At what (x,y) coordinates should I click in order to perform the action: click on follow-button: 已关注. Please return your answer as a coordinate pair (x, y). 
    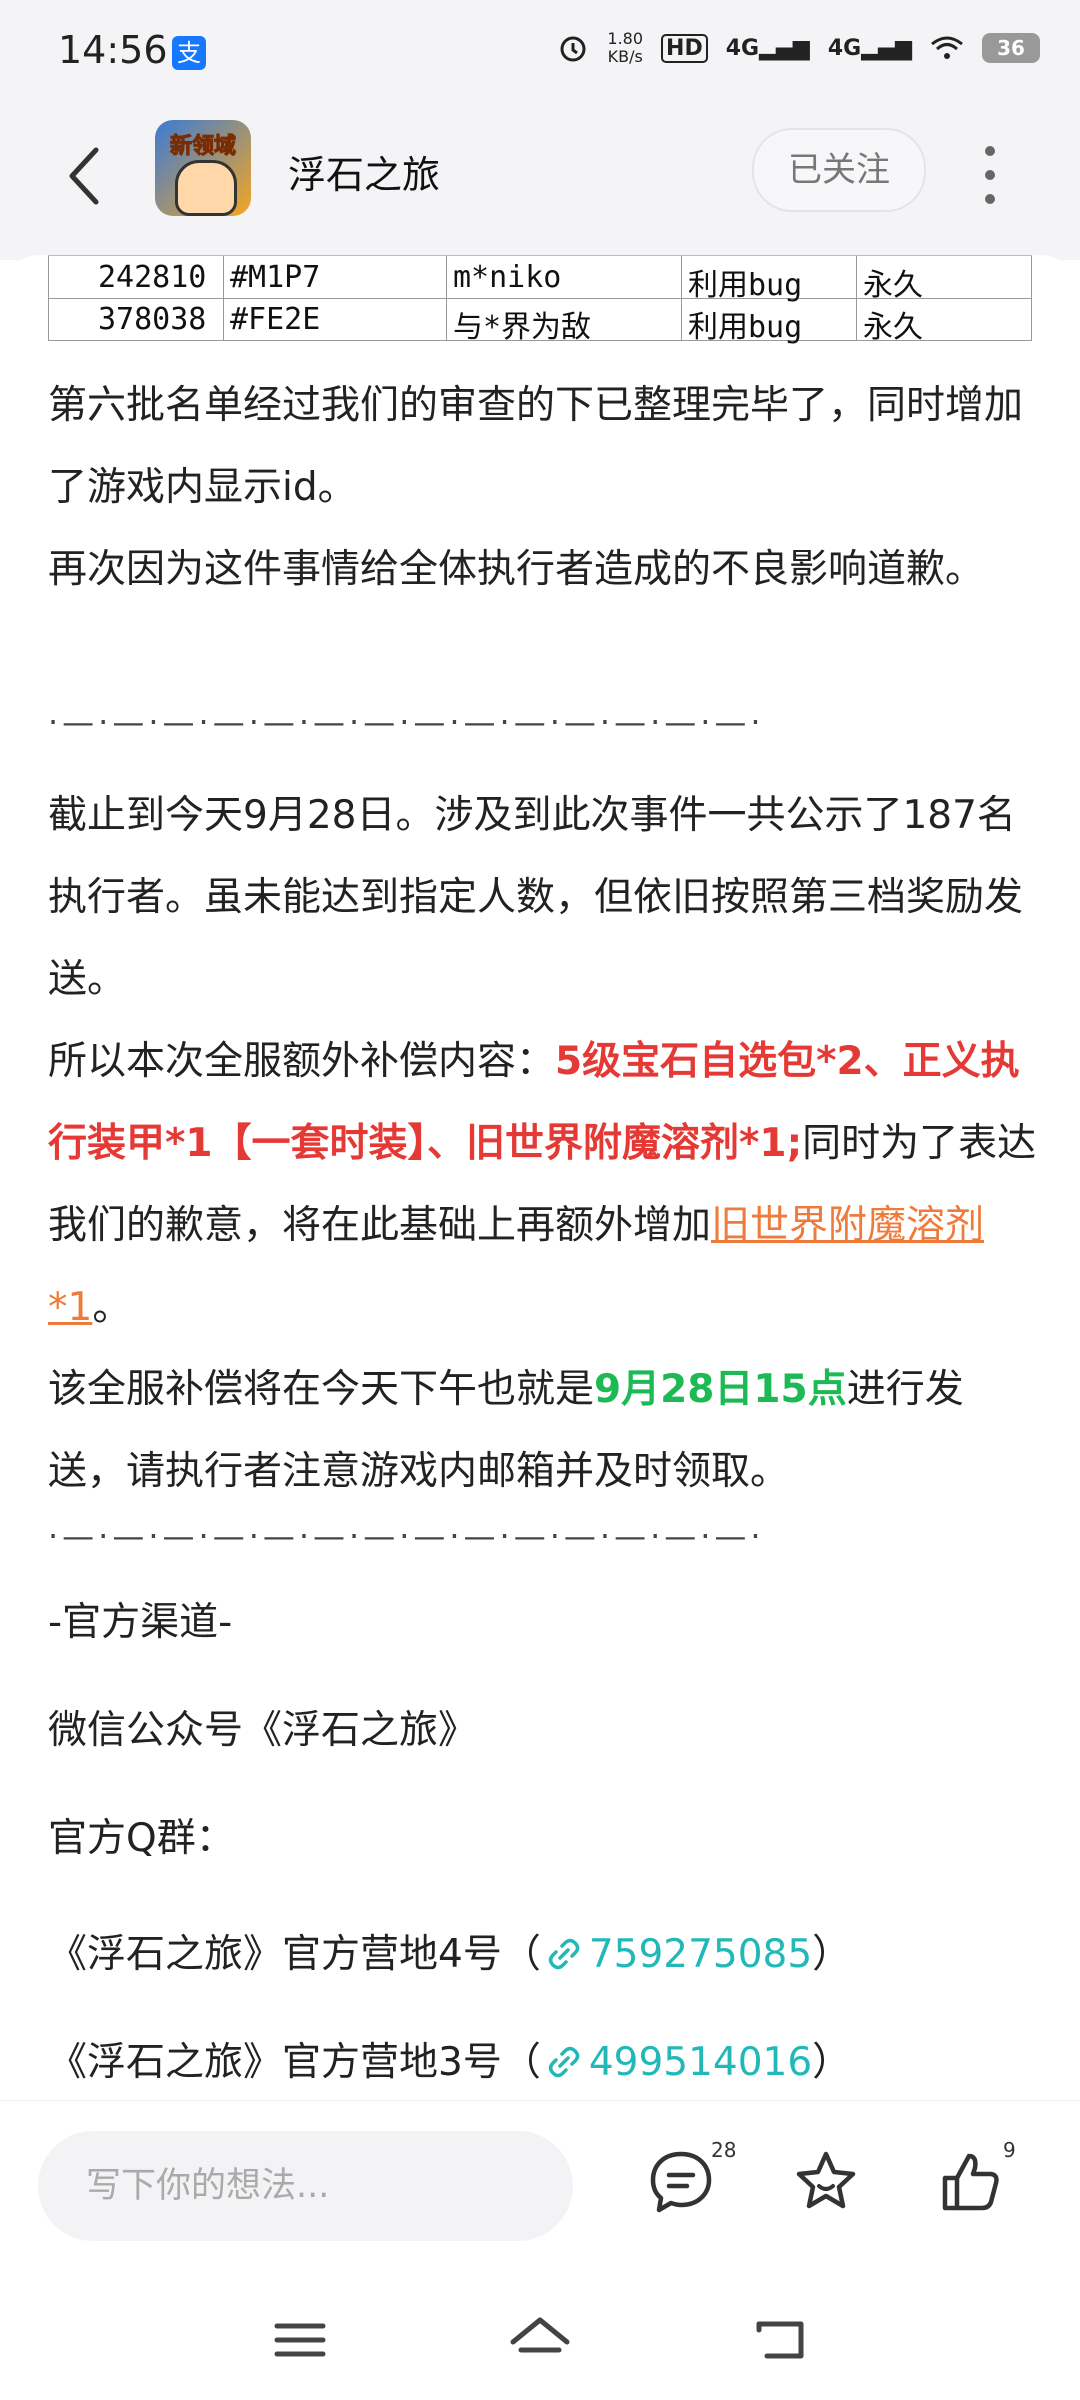
    Looking at the image, I should click on (839, 170).